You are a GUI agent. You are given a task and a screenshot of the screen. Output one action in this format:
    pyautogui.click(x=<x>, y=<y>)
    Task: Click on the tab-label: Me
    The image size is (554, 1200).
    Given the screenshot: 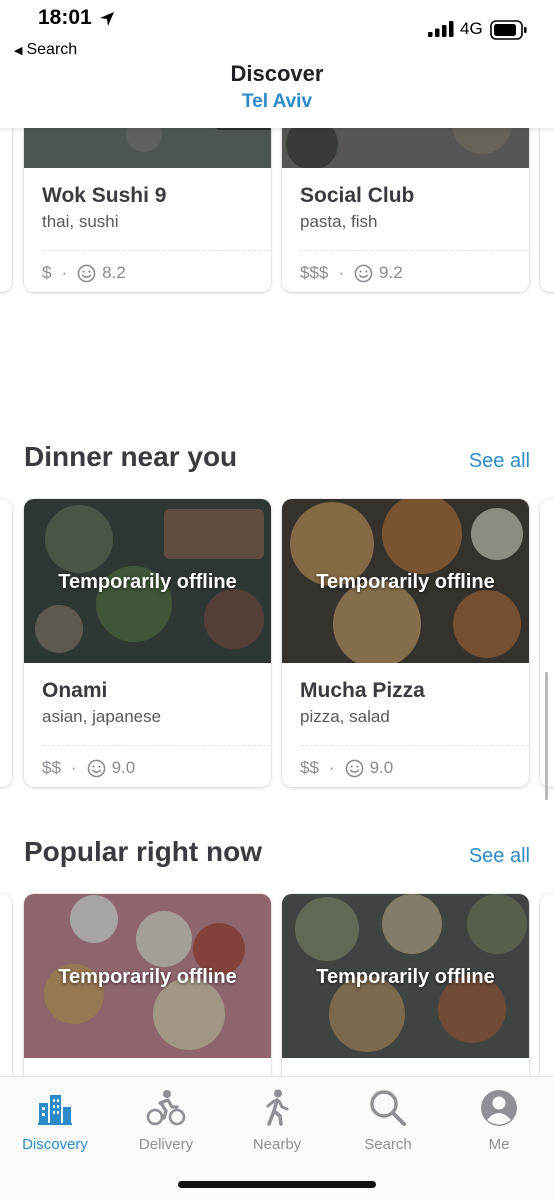 What is the action you would take?
    pyautogui.click(x=499, y=1144)
    